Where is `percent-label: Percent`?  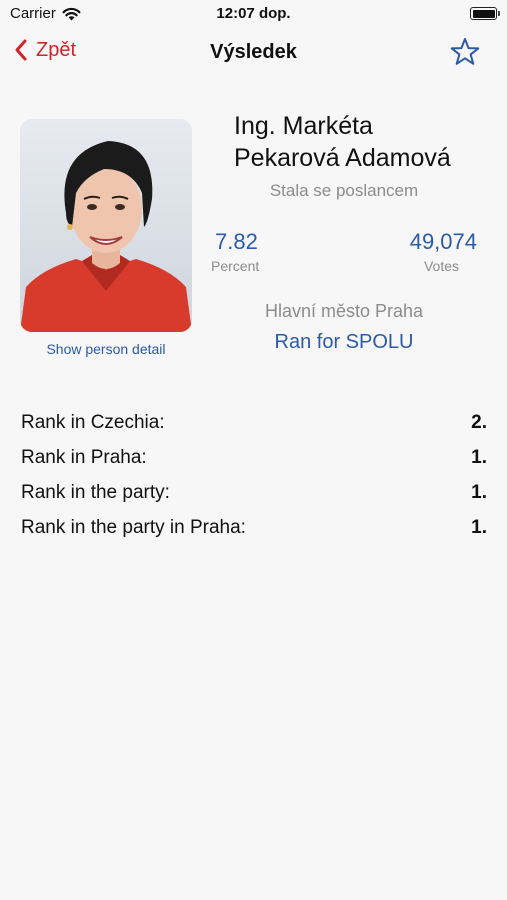
percent-label: Percent is located at coordinates (235, 266).